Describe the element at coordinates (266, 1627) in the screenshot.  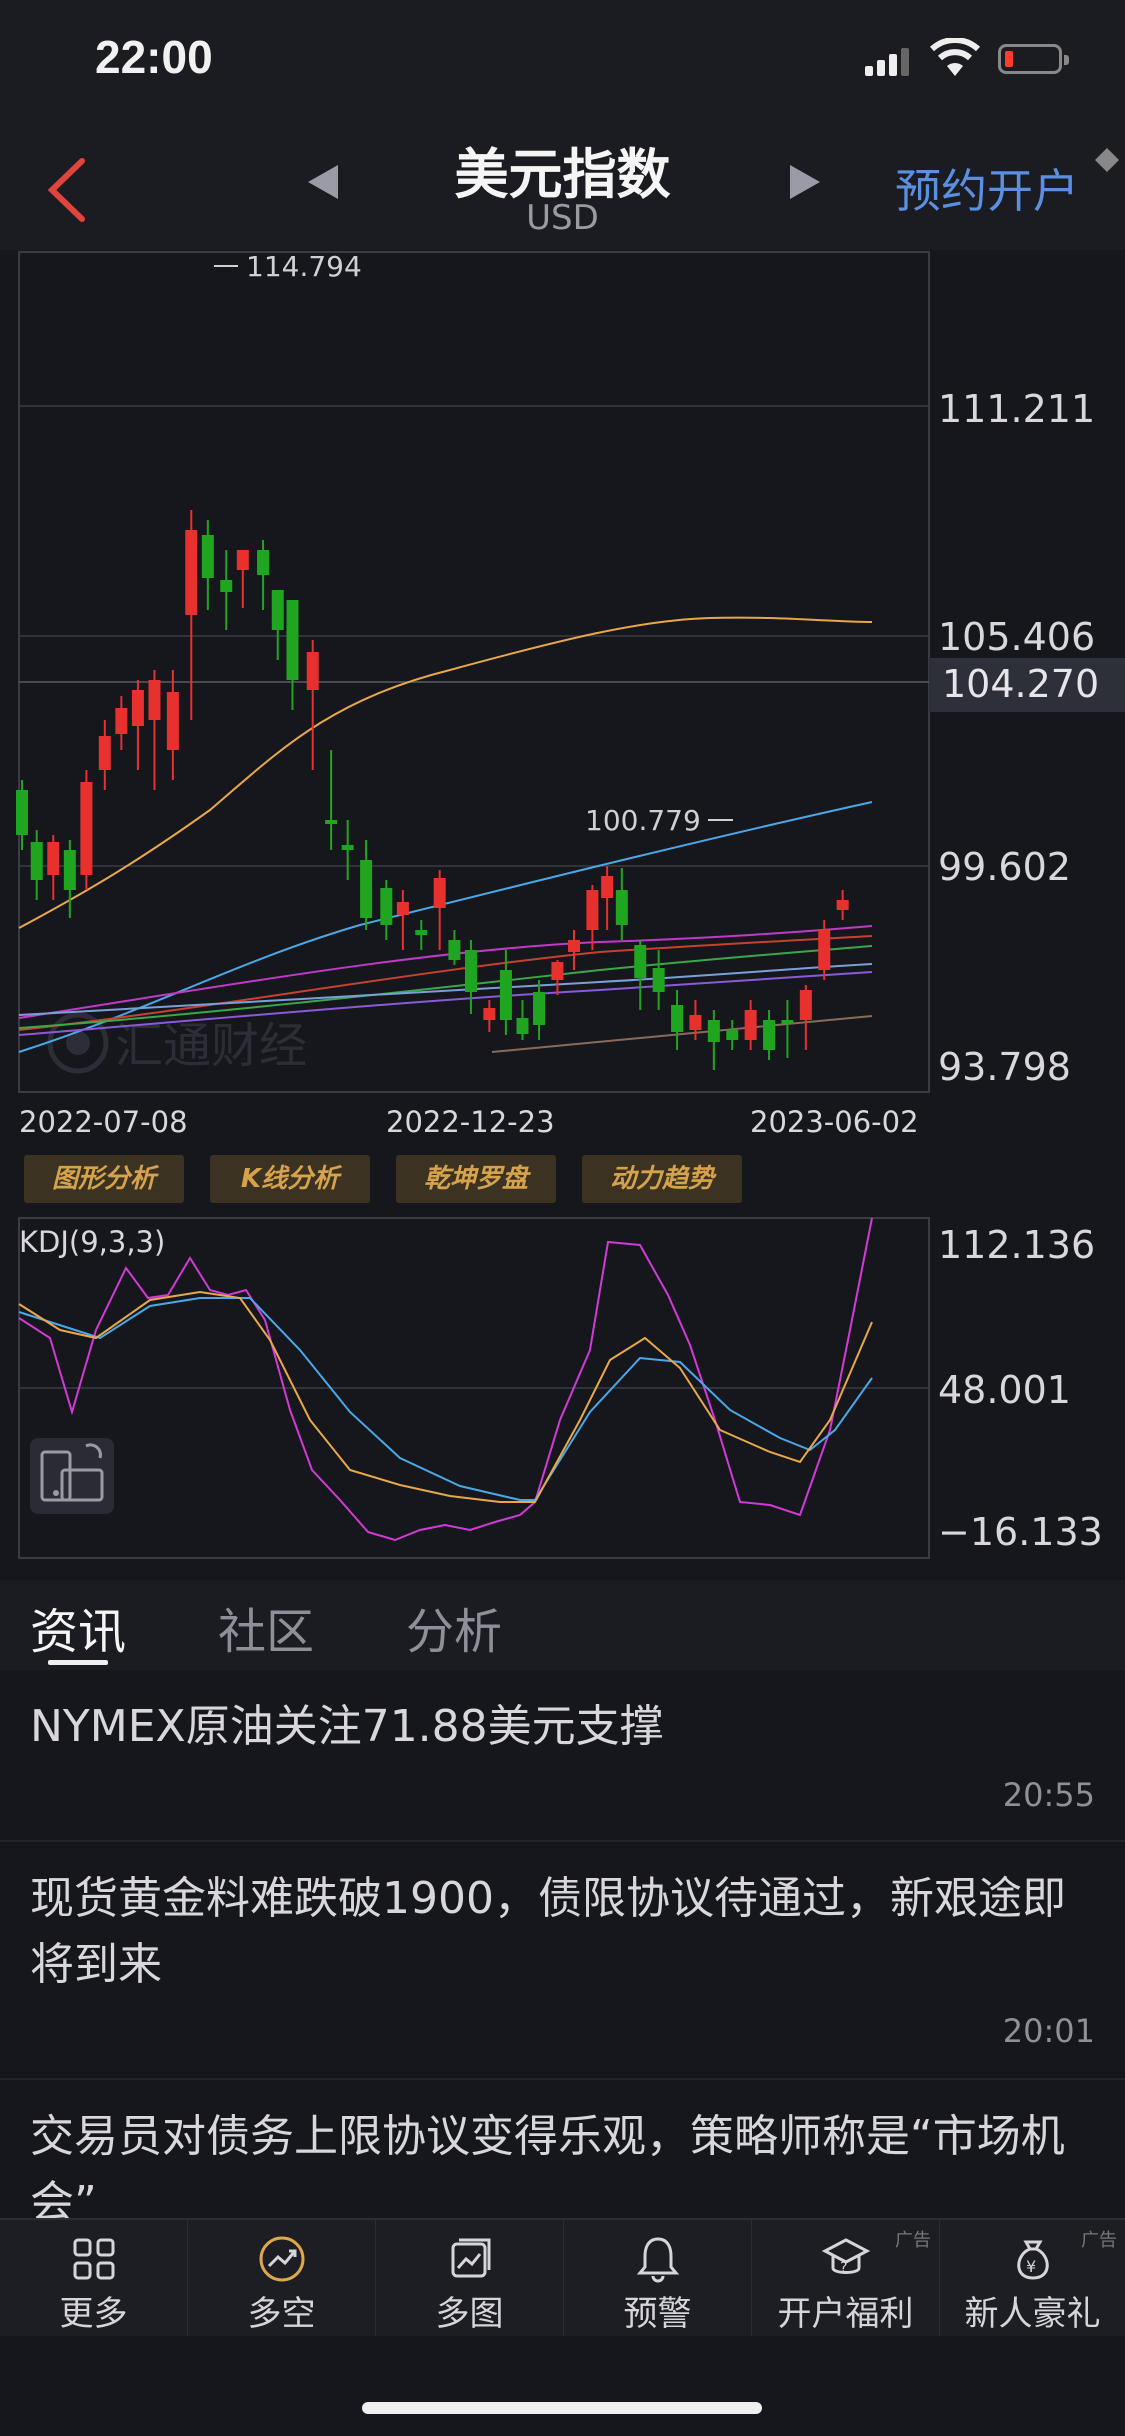
I see `tab-community: 社区` at that location.